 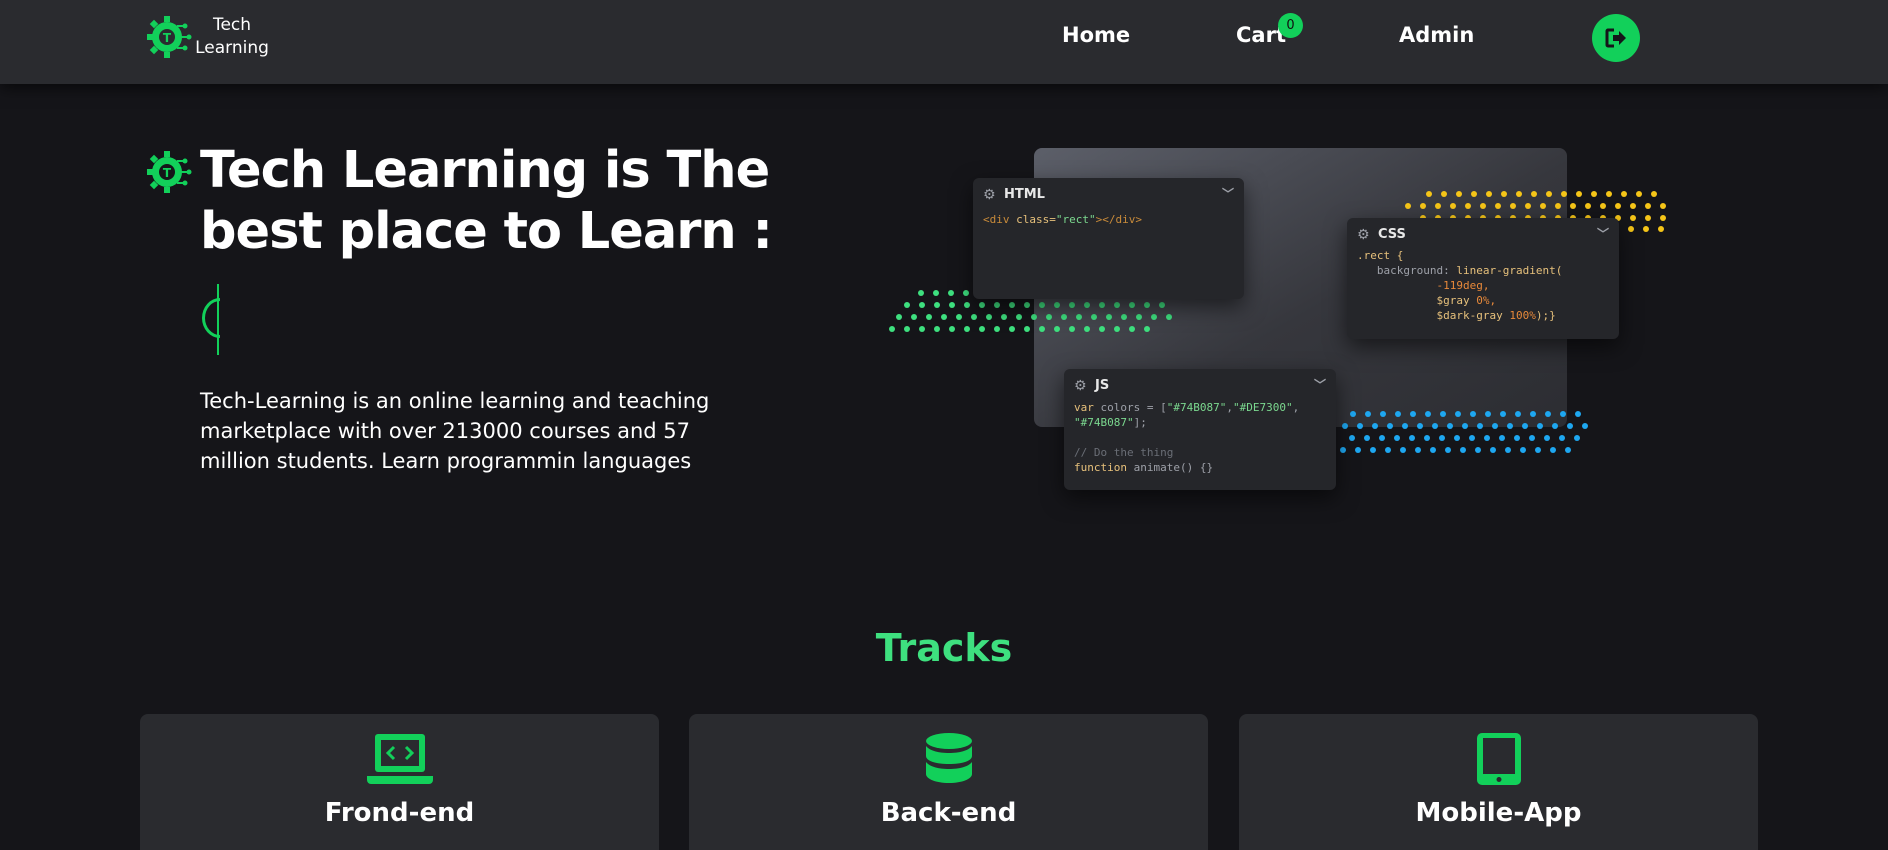 I want to click on database-icon, so click(x=948, y=758).